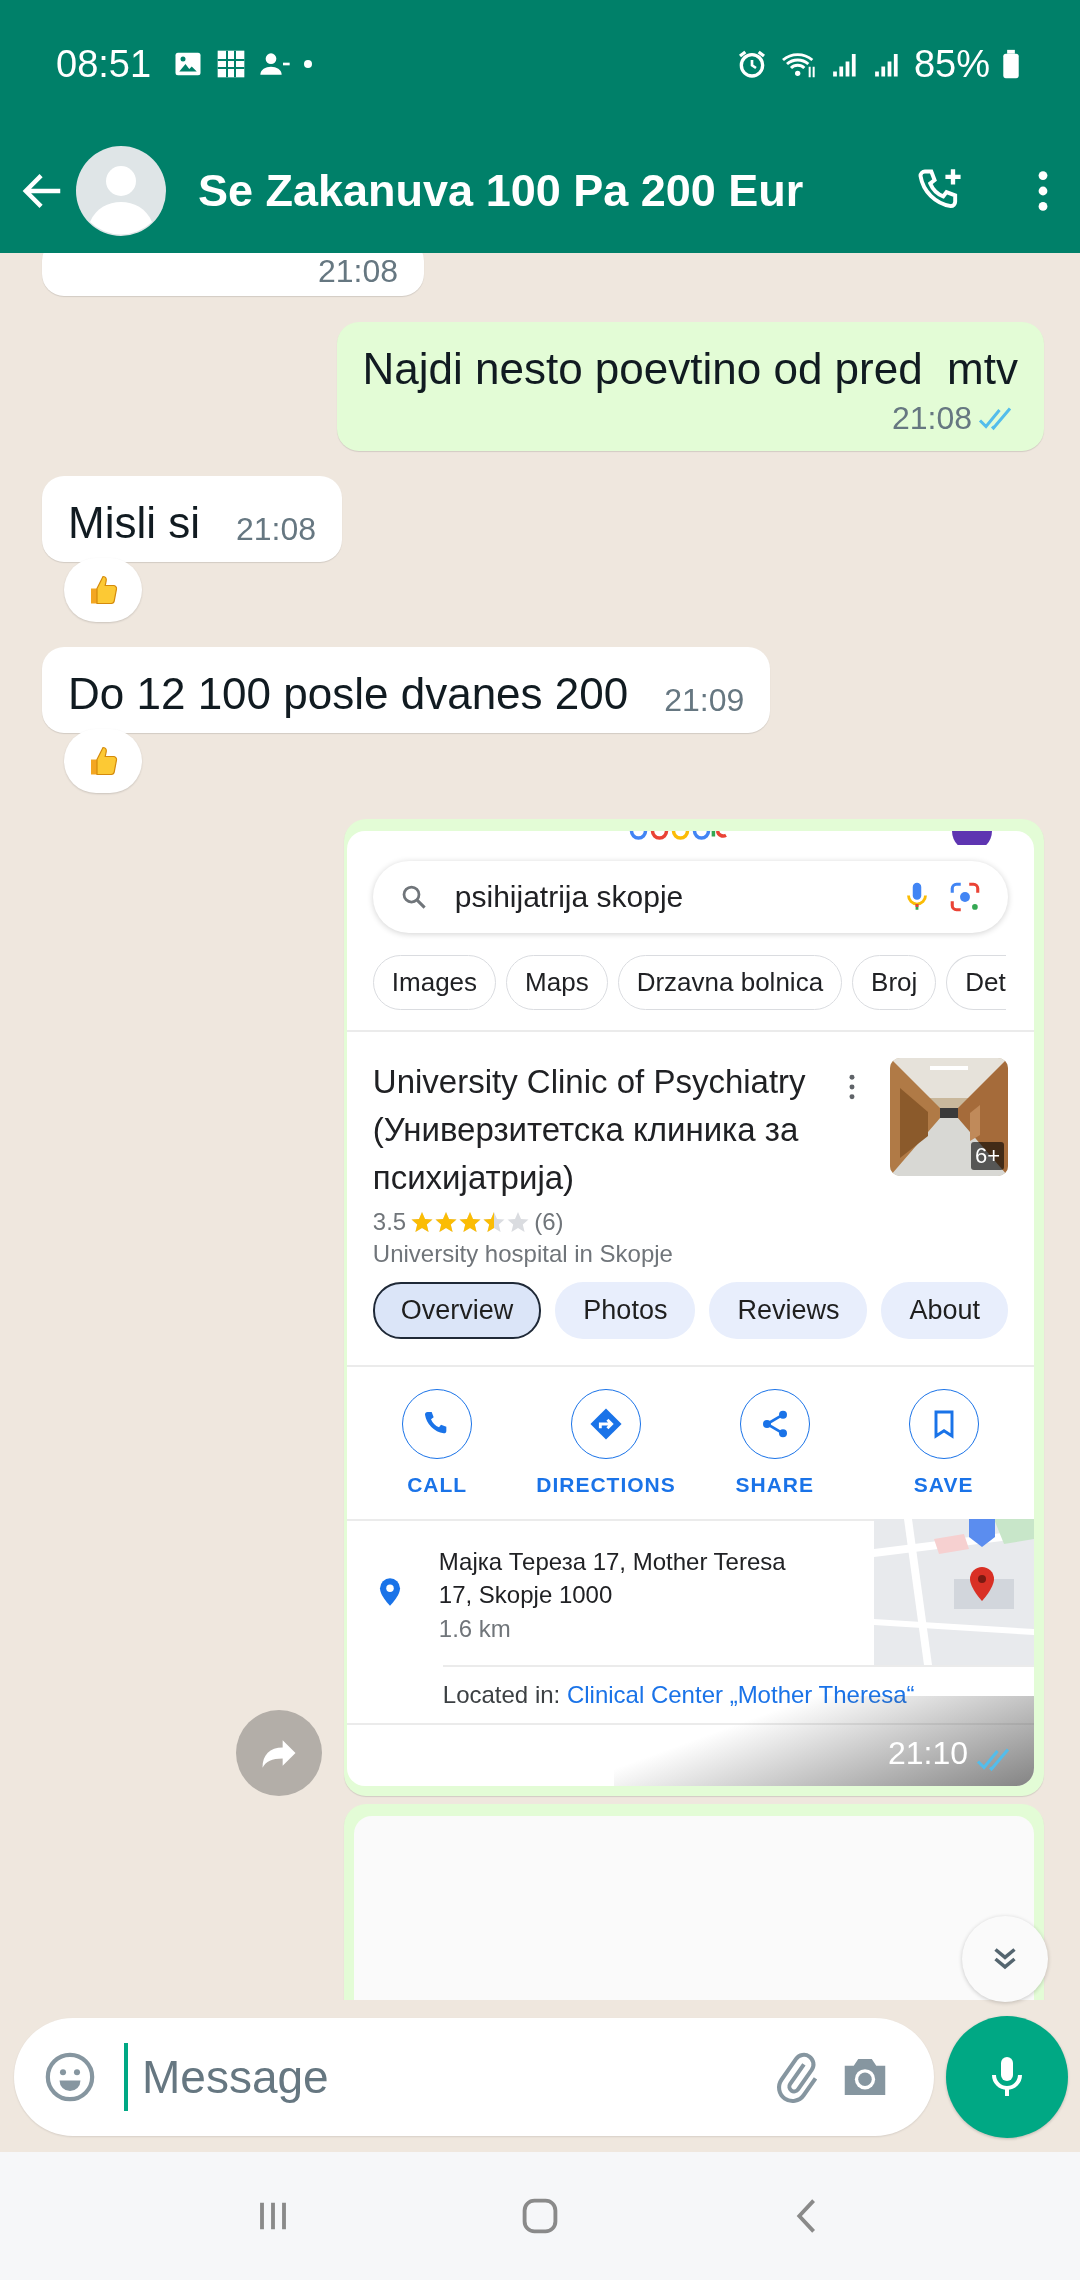  What do you see at coordinates (852, 1087) in the screenshot?
I see `more-icon` at bounding box center [852, 1087].